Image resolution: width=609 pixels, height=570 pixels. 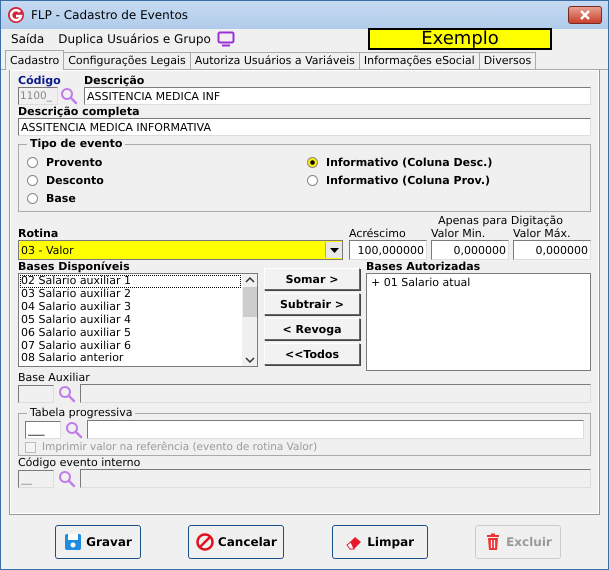 What do you see at coordinates (74, 266) in the screenshot?
I see `list-label: Bases Disponíveis` at bounding box center [74, 266].